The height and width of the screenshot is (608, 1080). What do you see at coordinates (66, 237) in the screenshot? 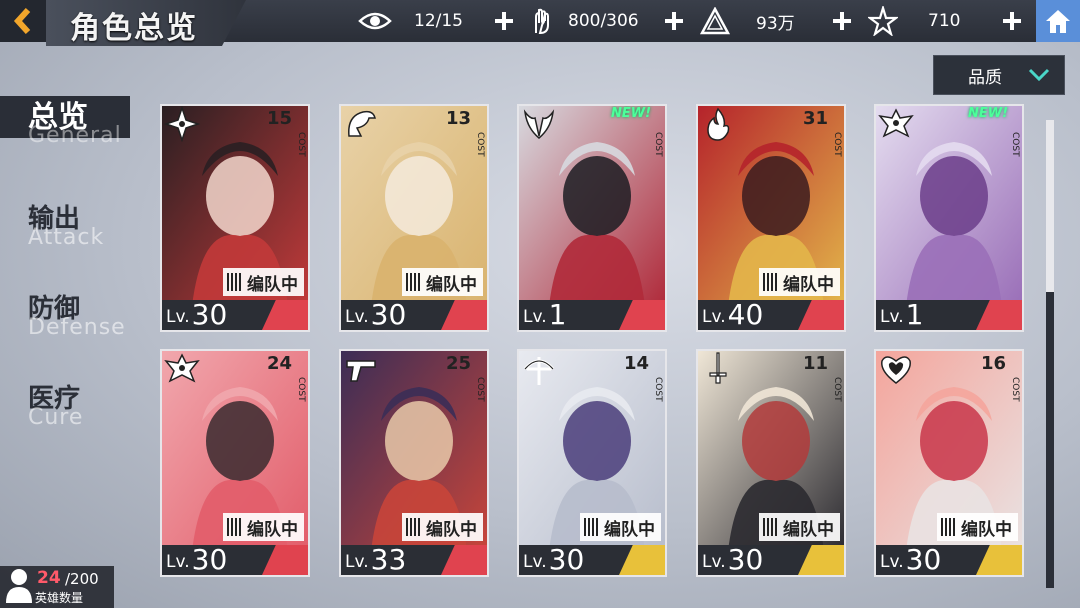
I see `sidebar-item-attack-sub: Attack` at bounding box center [66, 237].